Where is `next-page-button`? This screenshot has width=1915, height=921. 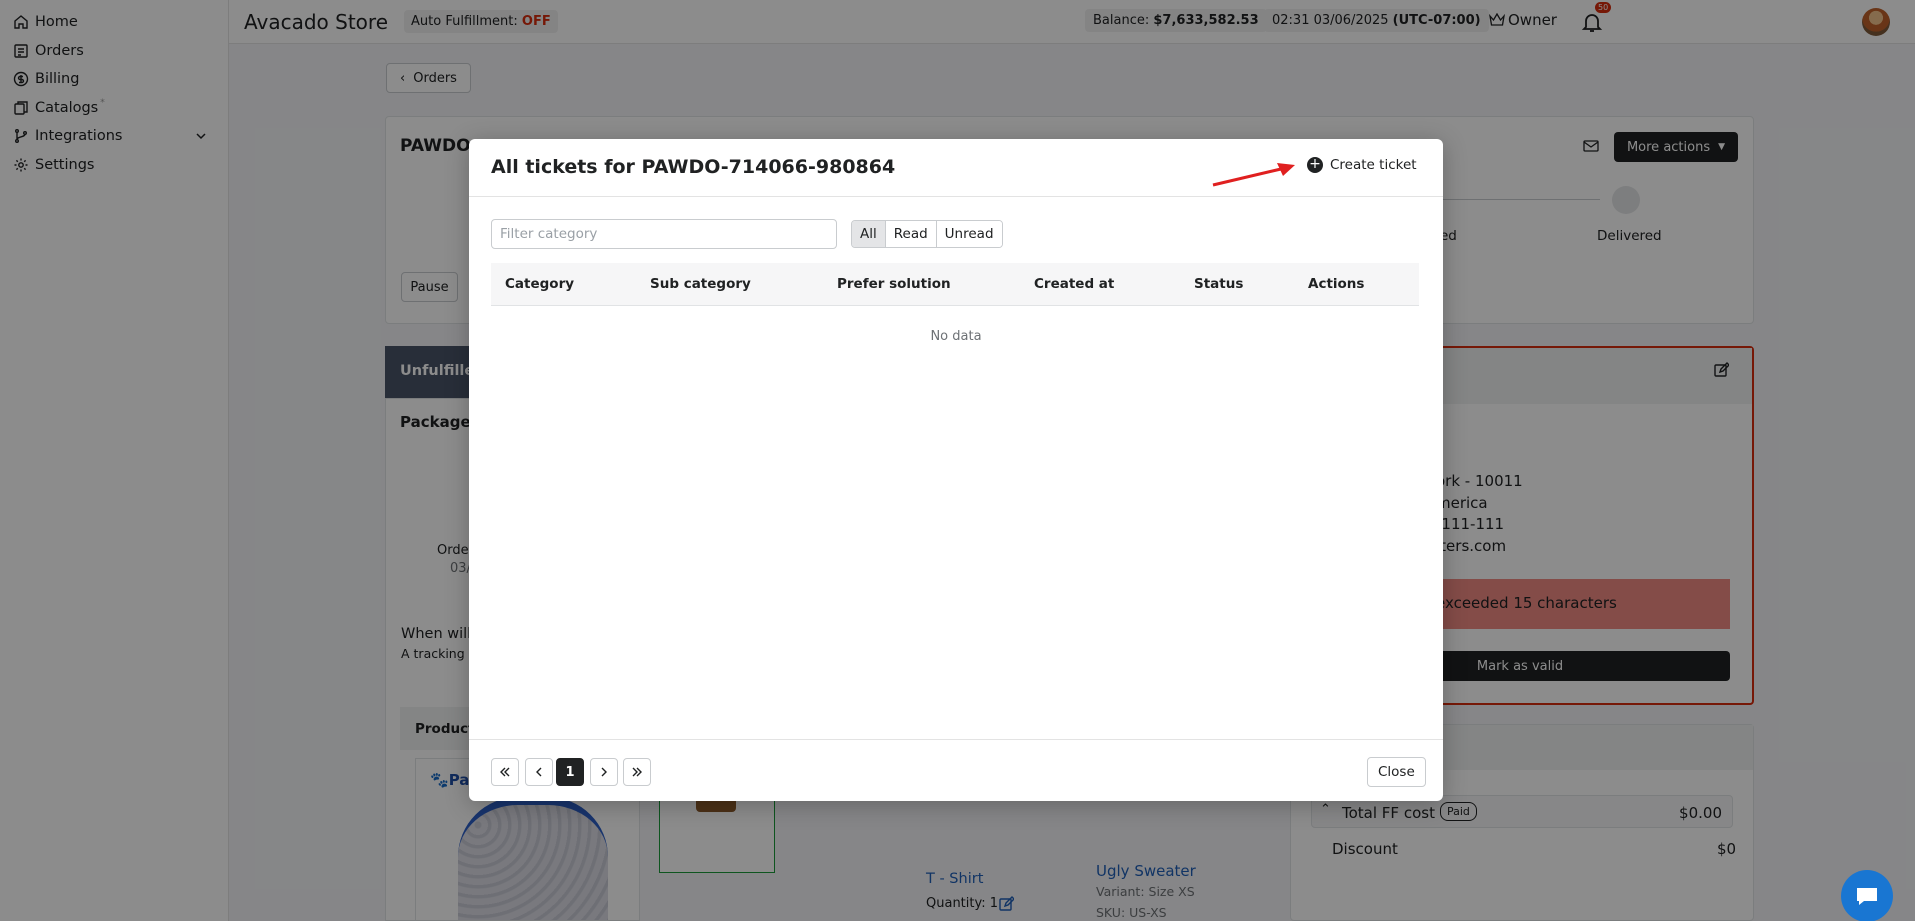 next-page-button is located at coordinates (604, 772).